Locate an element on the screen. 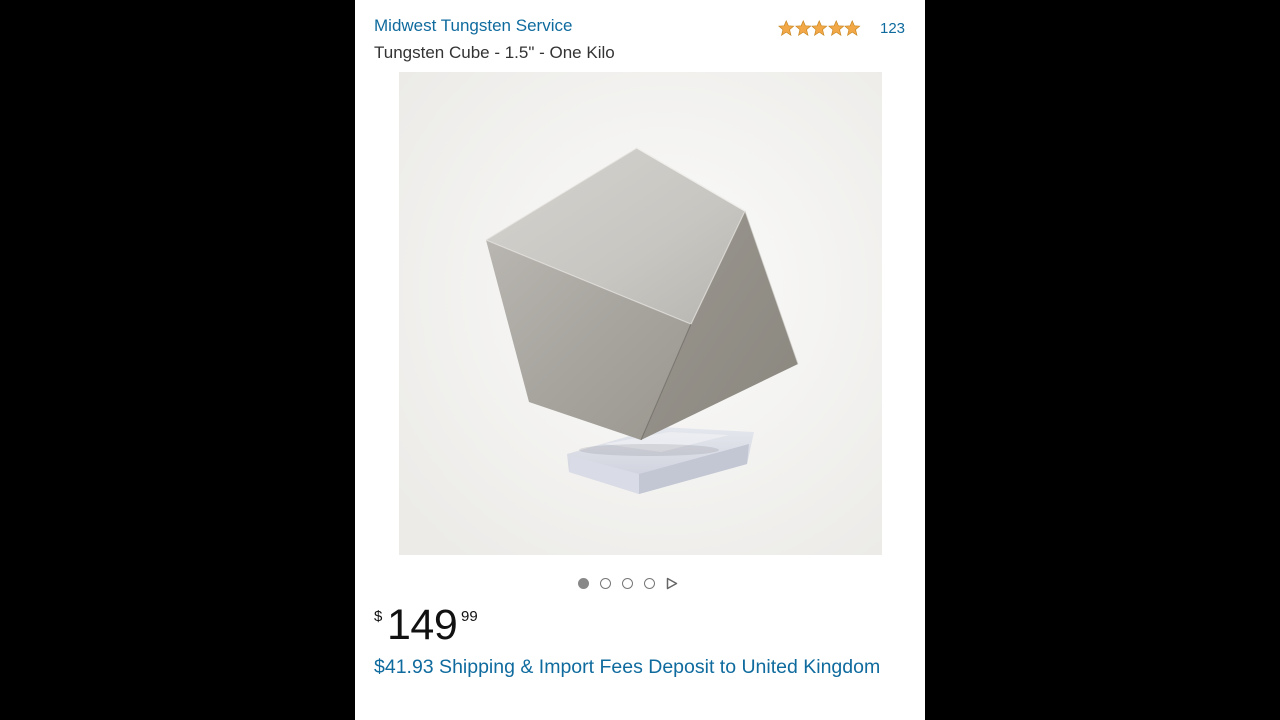 Image resolution: width=1280 pixels, height=720 pixels. stars-row is located at coordinates (819, 28).